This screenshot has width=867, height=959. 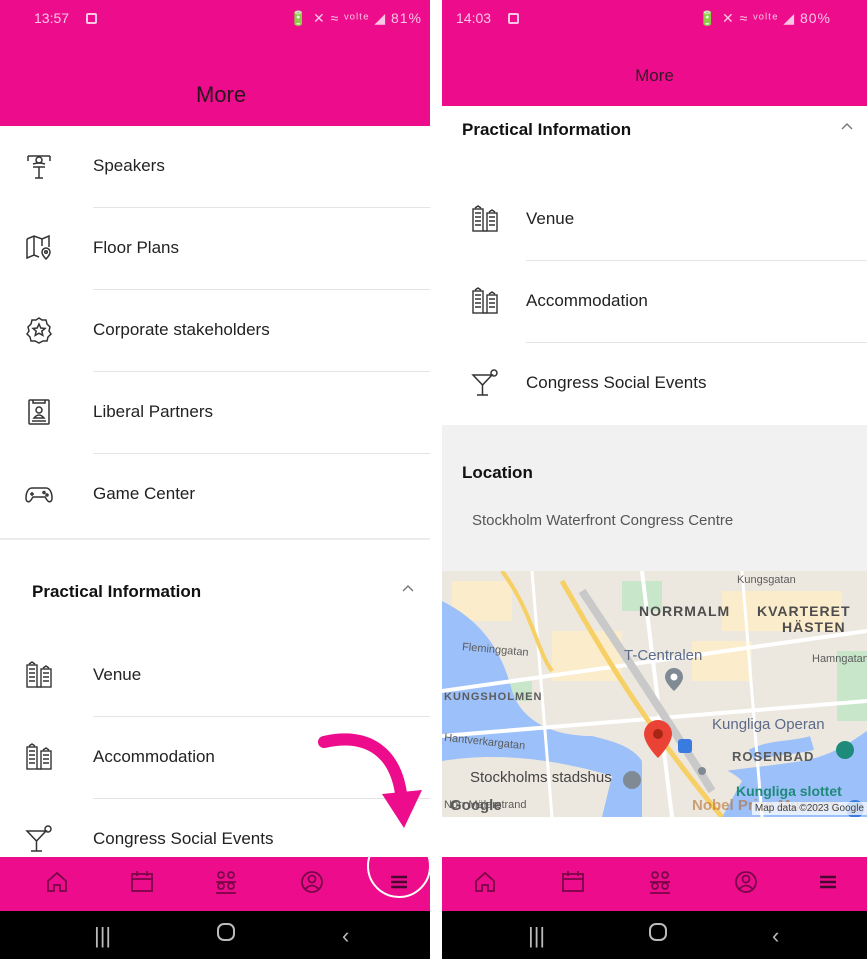 What do you see at coordinates (603, 520) in the screenshot?
I see `location-address: Stockholm Waterfront Congress Centre` at bounding box center [603, 520].